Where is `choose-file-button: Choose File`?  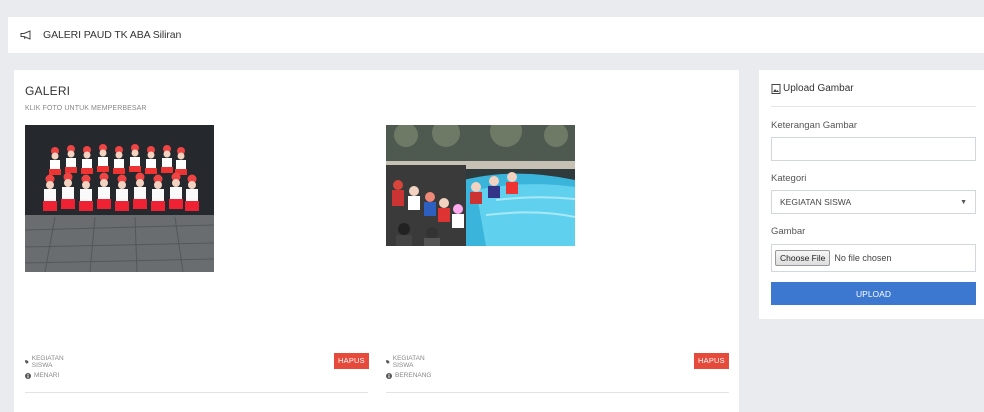 choose-file-button: Choose File is located at coordinates (803, 258).